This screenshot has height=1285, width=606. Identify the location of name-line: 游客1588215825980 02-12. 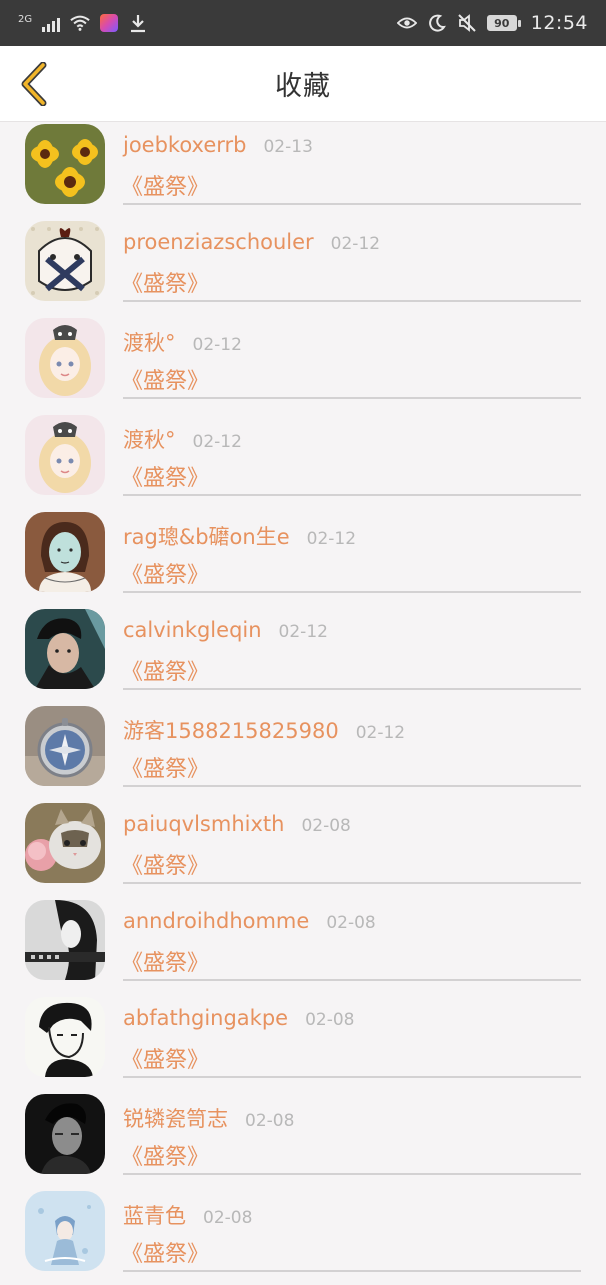
(264, 730).